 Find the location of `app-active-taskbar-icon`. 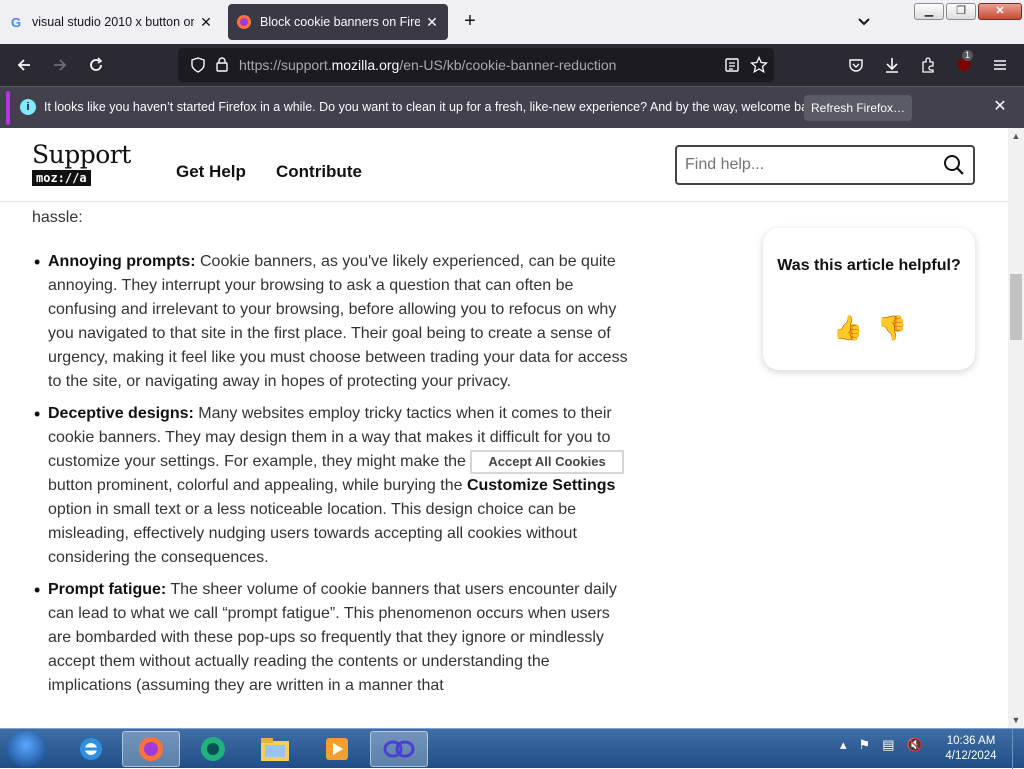

app-active-taskbar-icon is located at coordinates (399, 749).